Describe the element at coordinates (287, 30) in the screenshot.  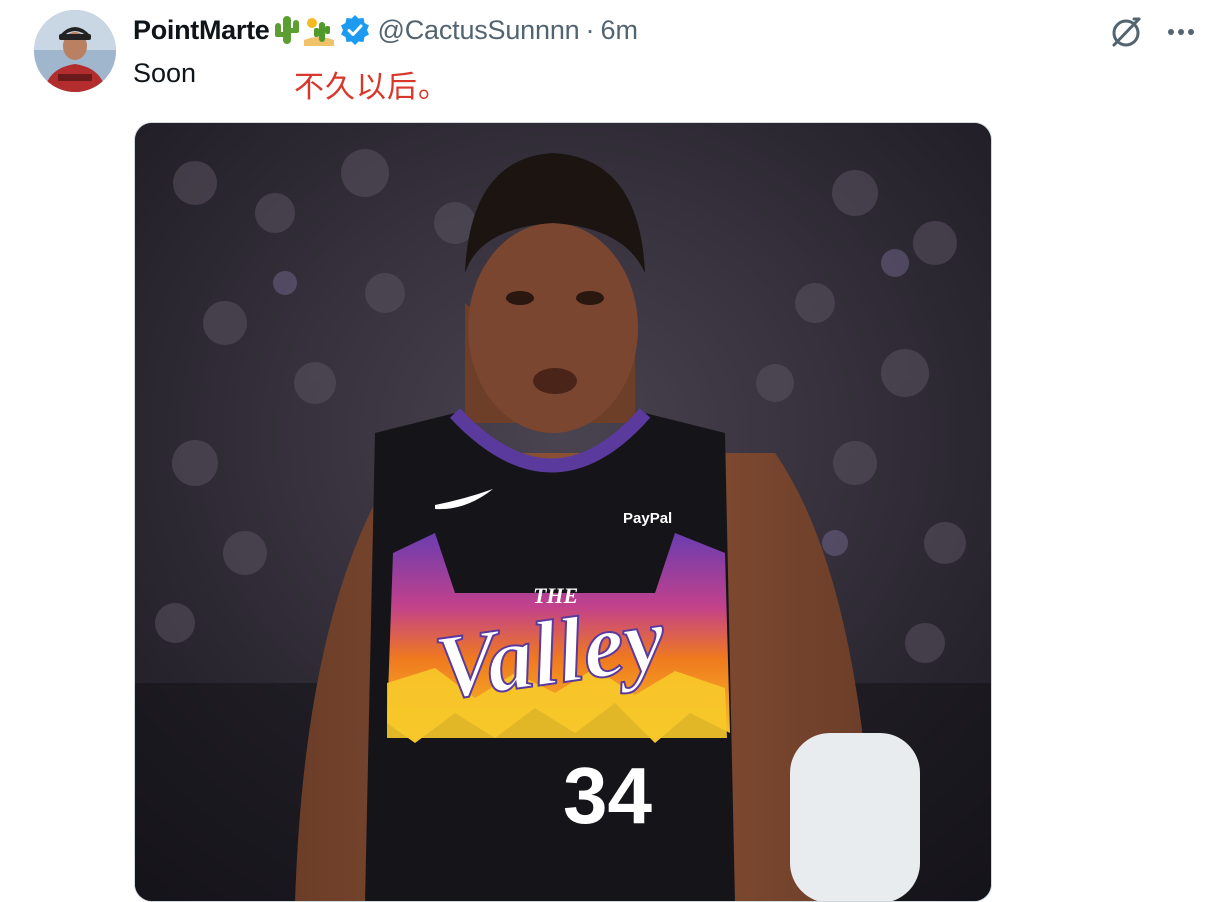
I see `cactus-emoji` at that location.